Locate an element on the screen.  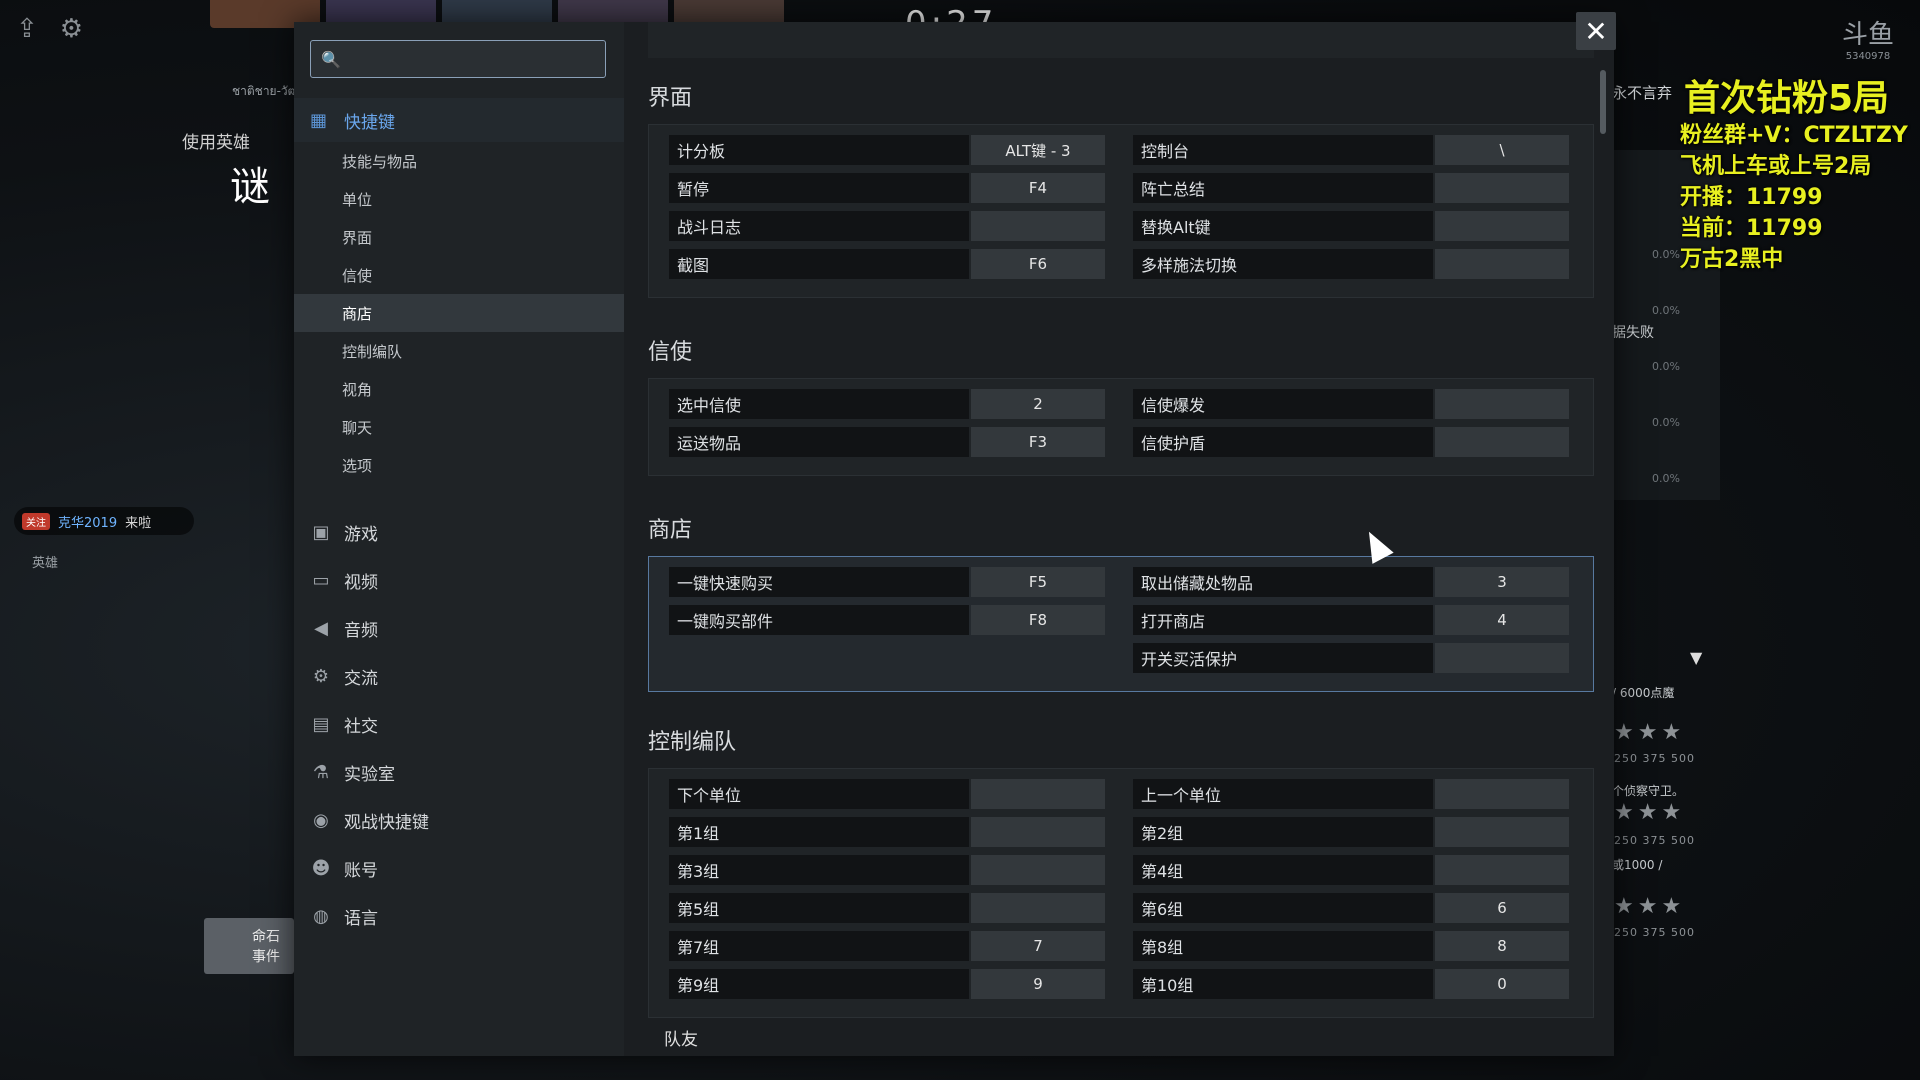
hotkey-action-label: 截图 is located at coordinates (819, 264).